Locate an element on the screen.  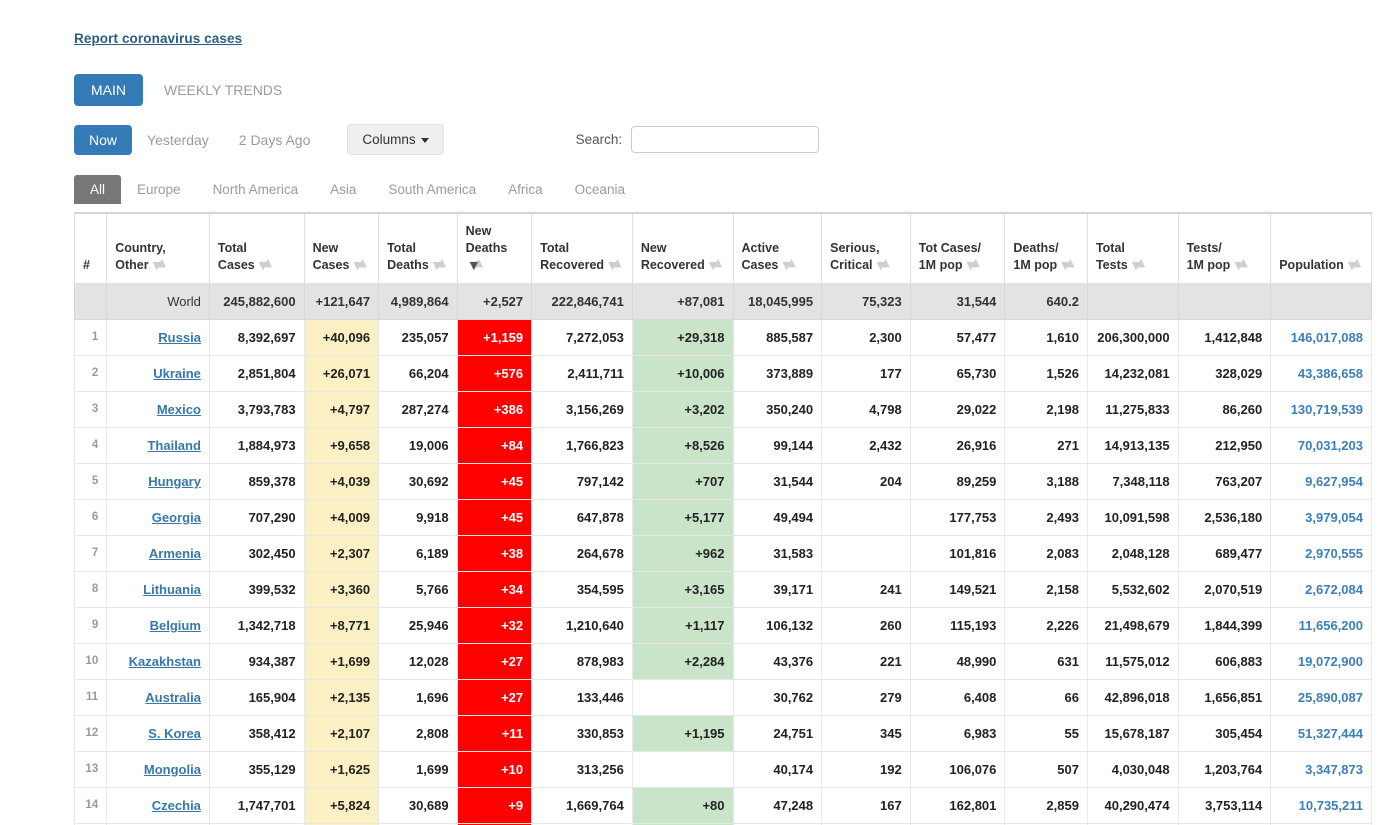
country-link: S. Korea is located at coordinates (174, 733).